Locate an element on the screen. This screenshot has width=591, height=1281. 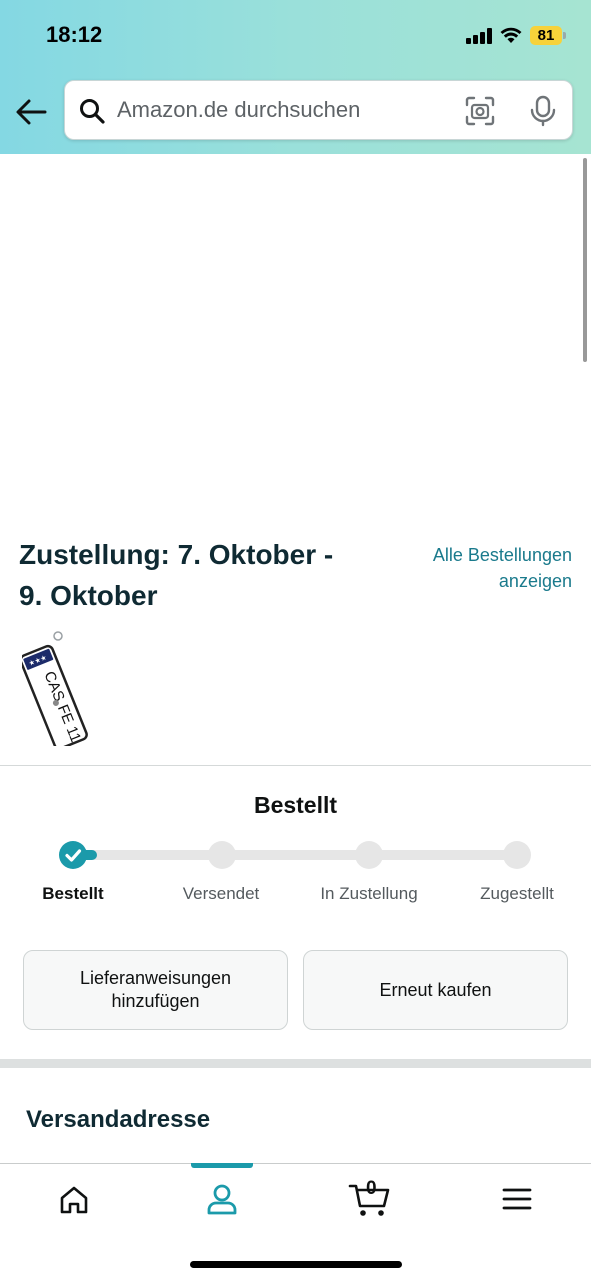
battery-tip is located at coordinates (564, 35).